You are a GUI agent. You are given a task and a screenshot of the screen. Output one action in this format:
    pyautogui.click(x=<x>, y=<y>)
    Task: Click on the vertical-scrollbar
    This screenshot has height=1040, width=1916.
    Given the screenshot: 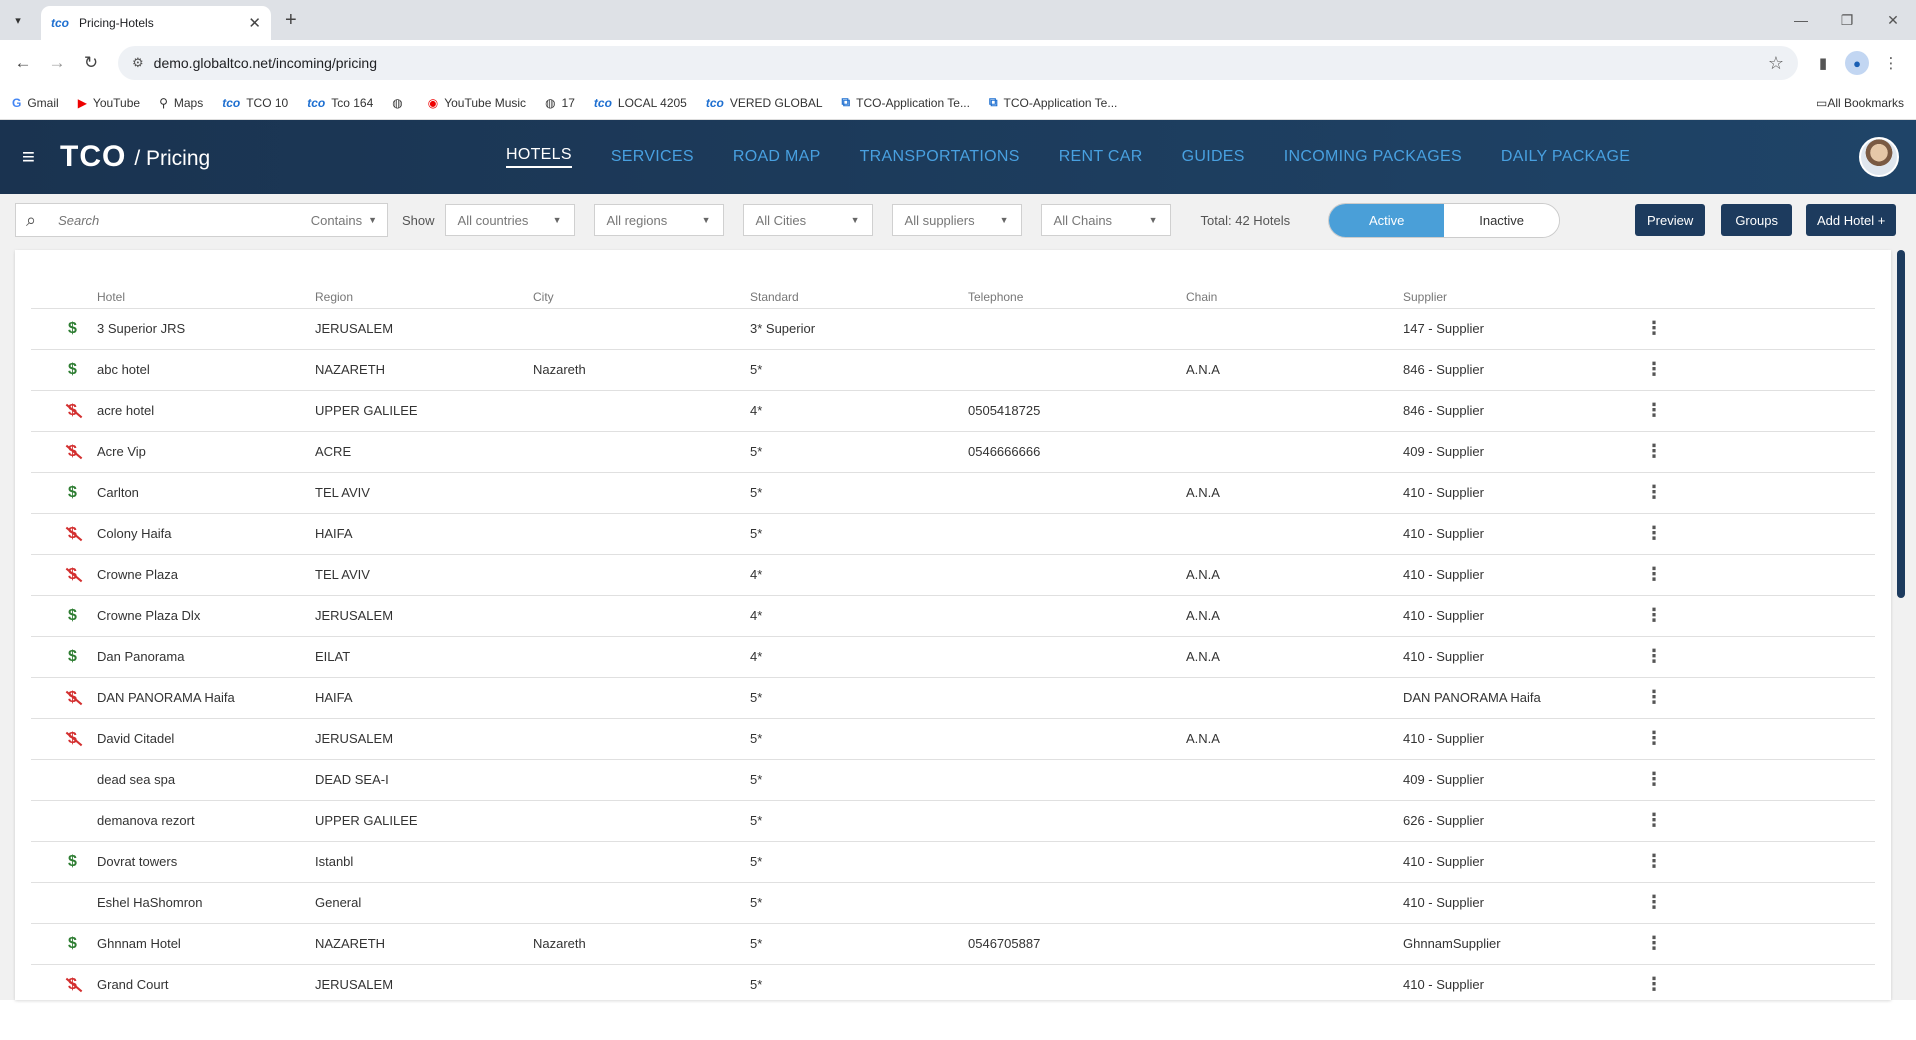 What is the action you would take?
    pyautogui.click(x=1901, y=625)
    